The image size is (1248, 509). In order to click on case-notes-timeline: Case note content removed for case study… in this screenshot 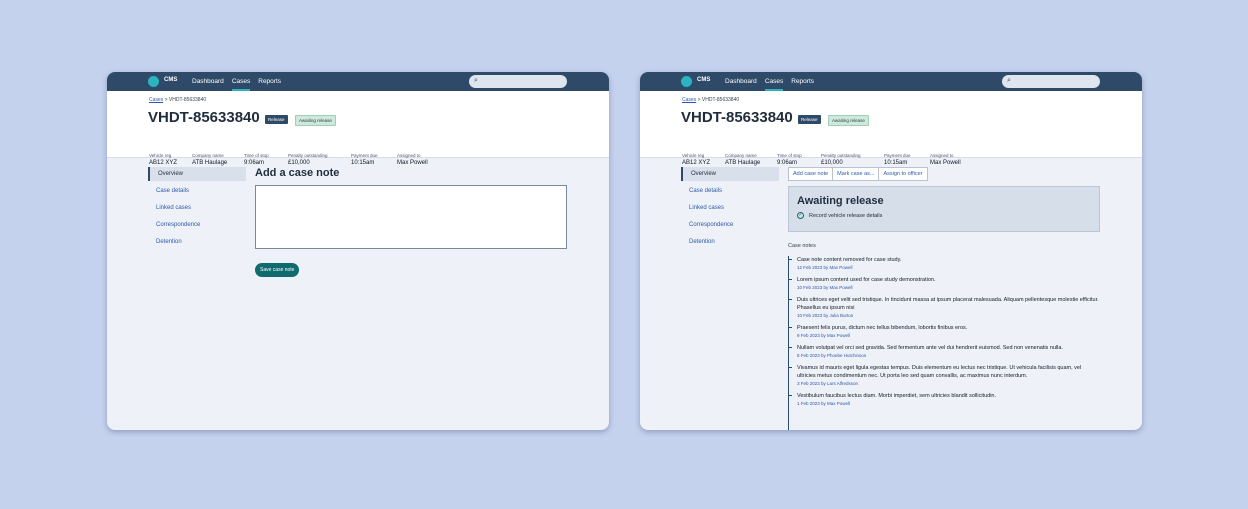, I will do `click(944, 343)`.